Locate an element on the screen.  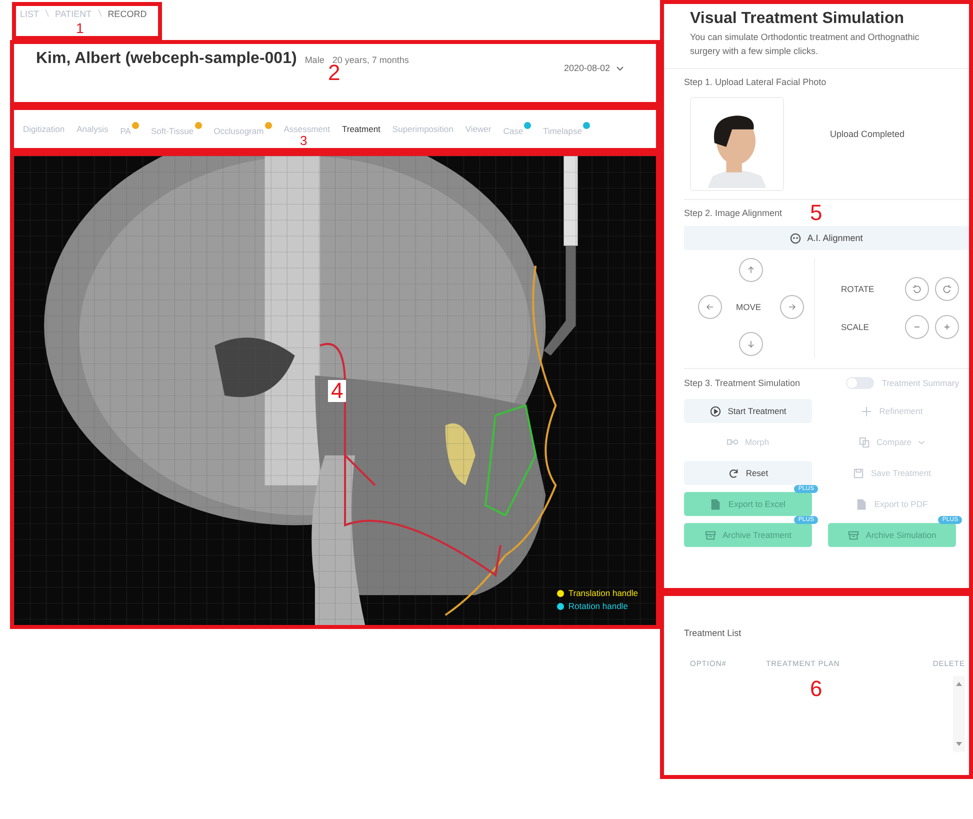
arrow-right-icon is located at coordinates (792, 307).